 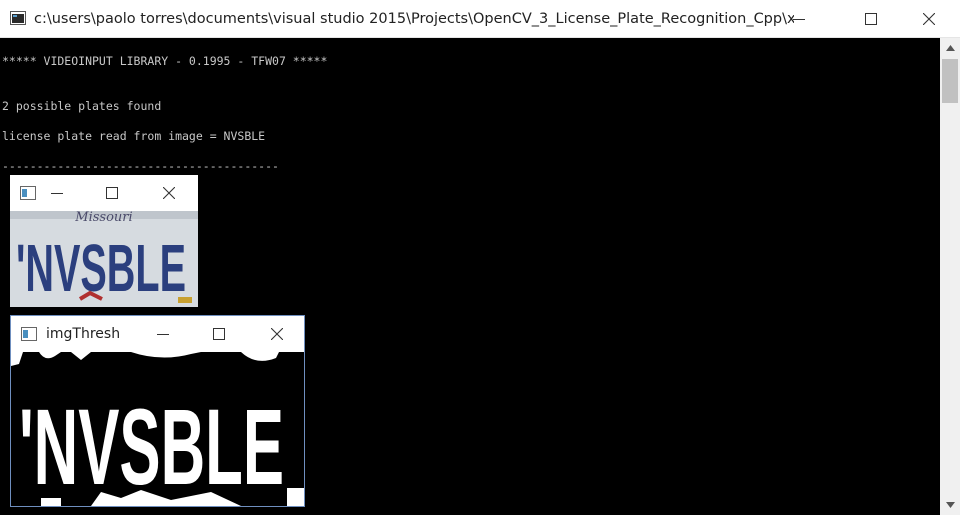 I want to click on plate-number-text: 'NVSBLE, so click(x=101, y=267).